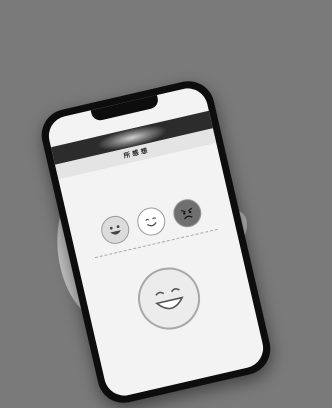 The width and height of the screenshot is (332, 408). I want to click on angry-face-button, so click(187, 213).